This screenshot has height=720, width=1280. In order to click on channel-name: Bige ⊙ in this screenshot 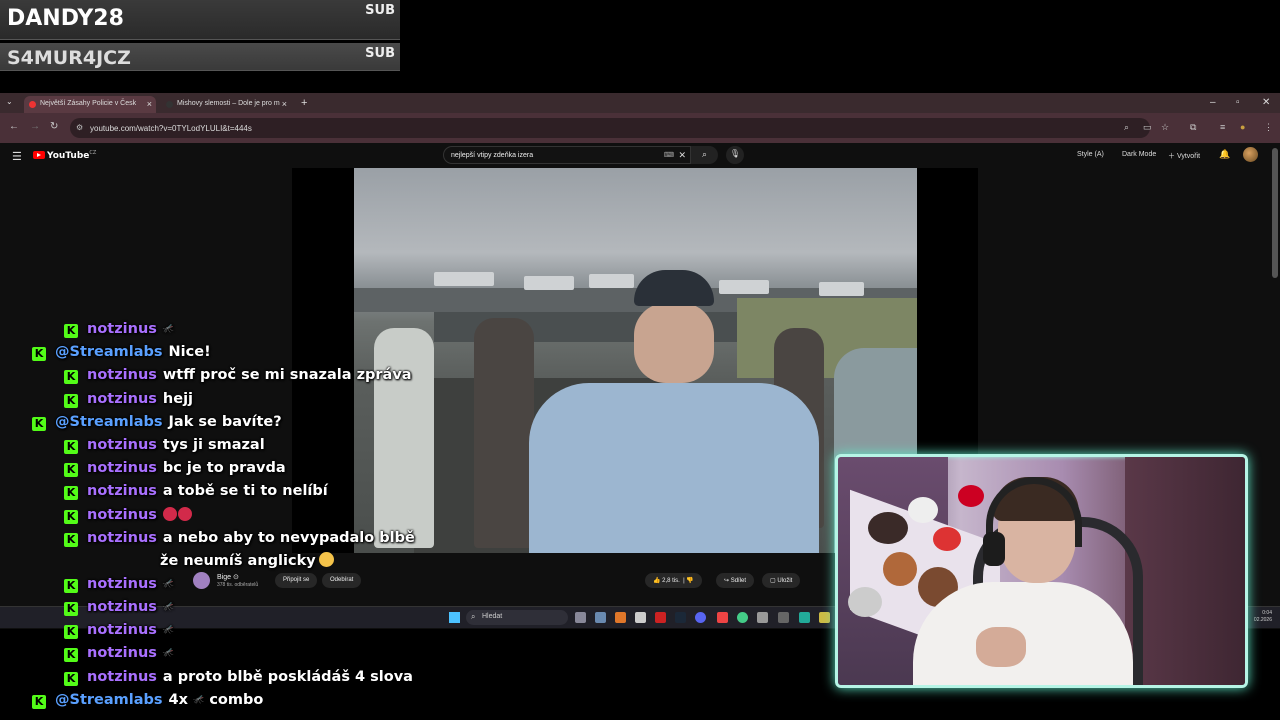, I will do `click(228, 577)`.